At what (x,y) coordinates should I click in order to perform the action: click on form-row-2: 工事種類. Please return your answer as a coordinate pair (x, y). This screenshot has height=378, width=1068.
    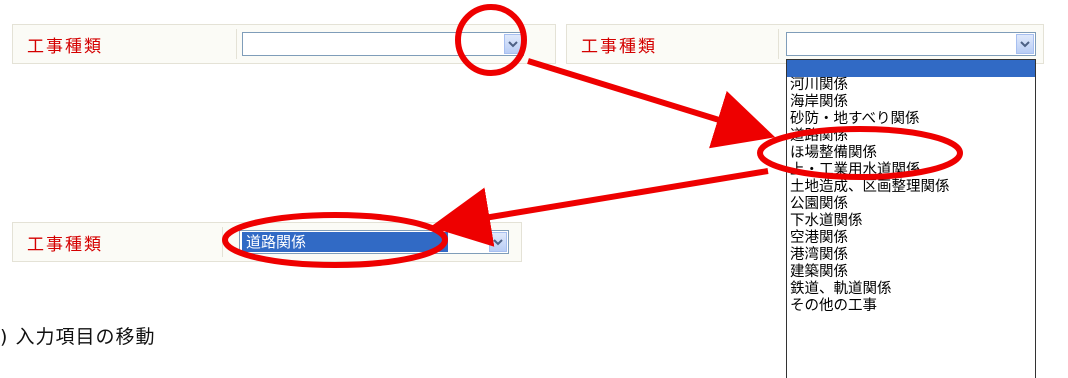
    Looking at the image, I should click on (805, 44).